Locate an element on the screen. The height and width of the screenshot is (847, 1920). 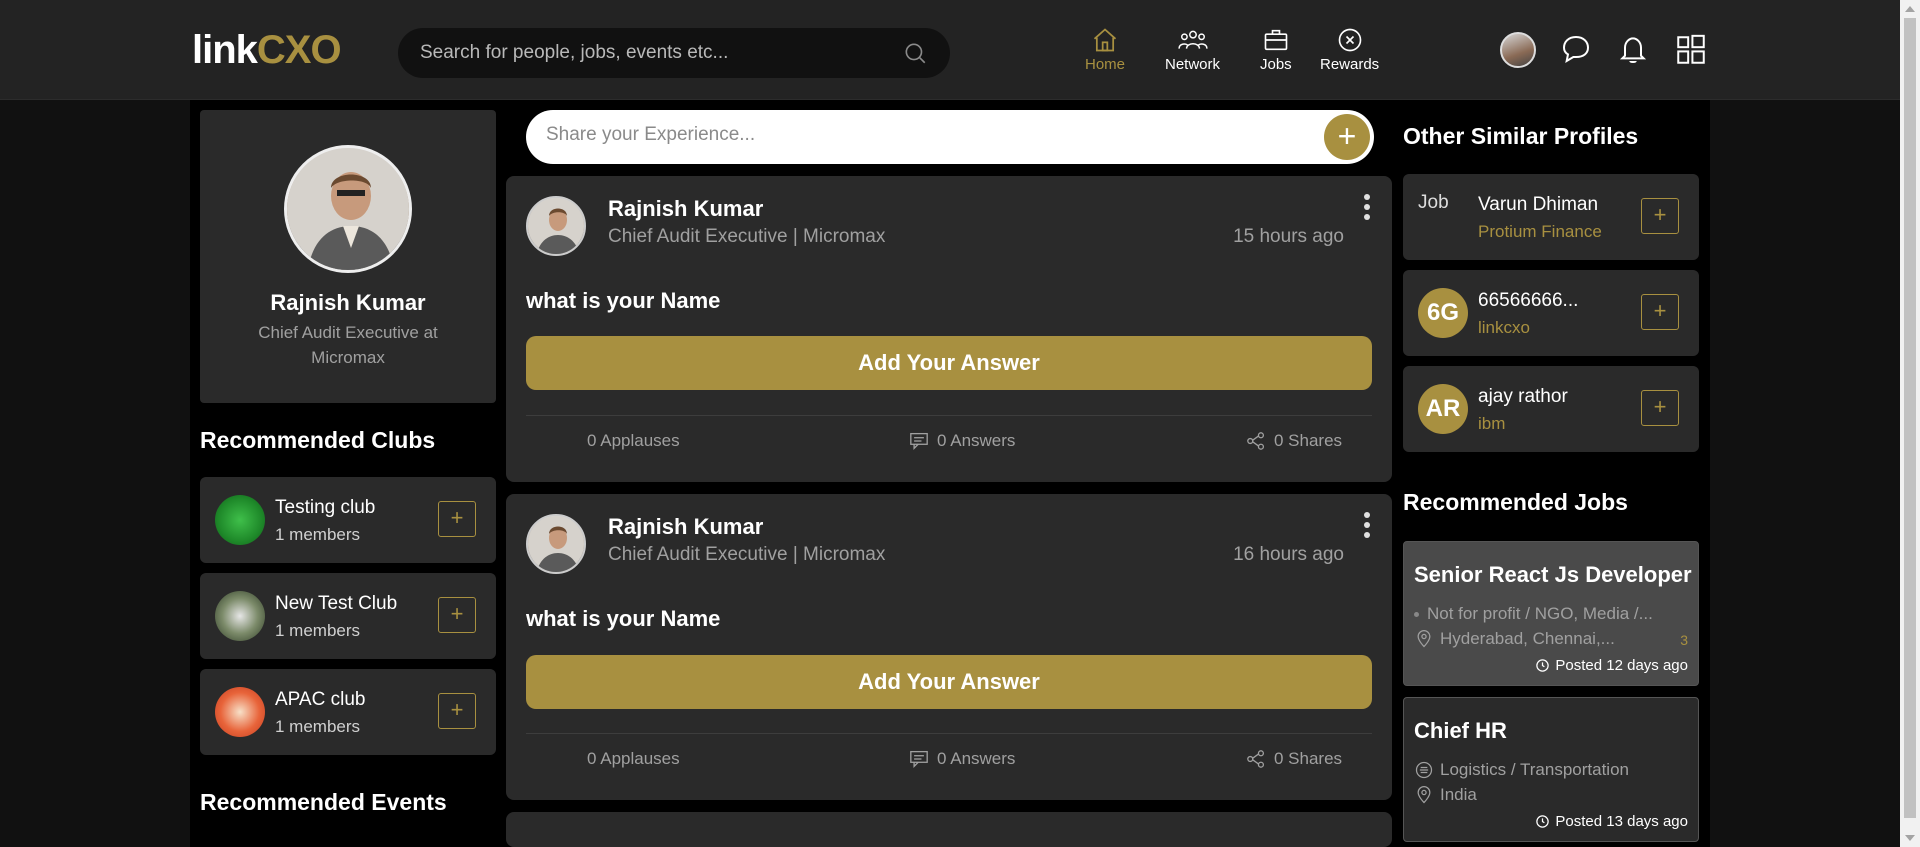
similar-profile-name: Varun Dhiman is located at coordinates (1538, 205).